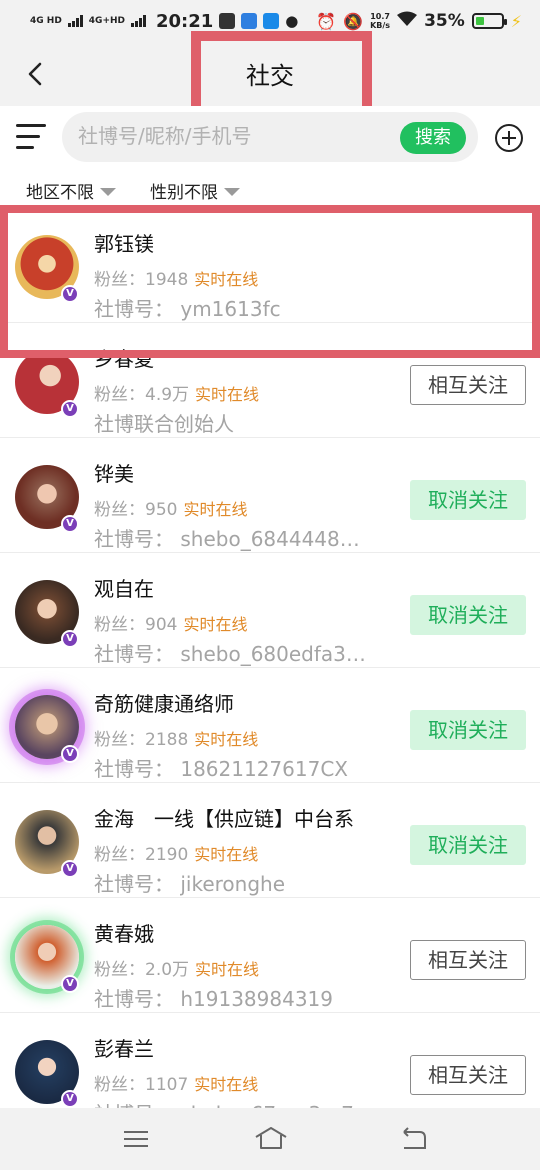 Image resolution: width=540 pixels, height=1170 pixels. What do you see at coordinates (444, 21) in the screenshot?
I see `battery-percent: 35%` at bounding box center [444, 21].